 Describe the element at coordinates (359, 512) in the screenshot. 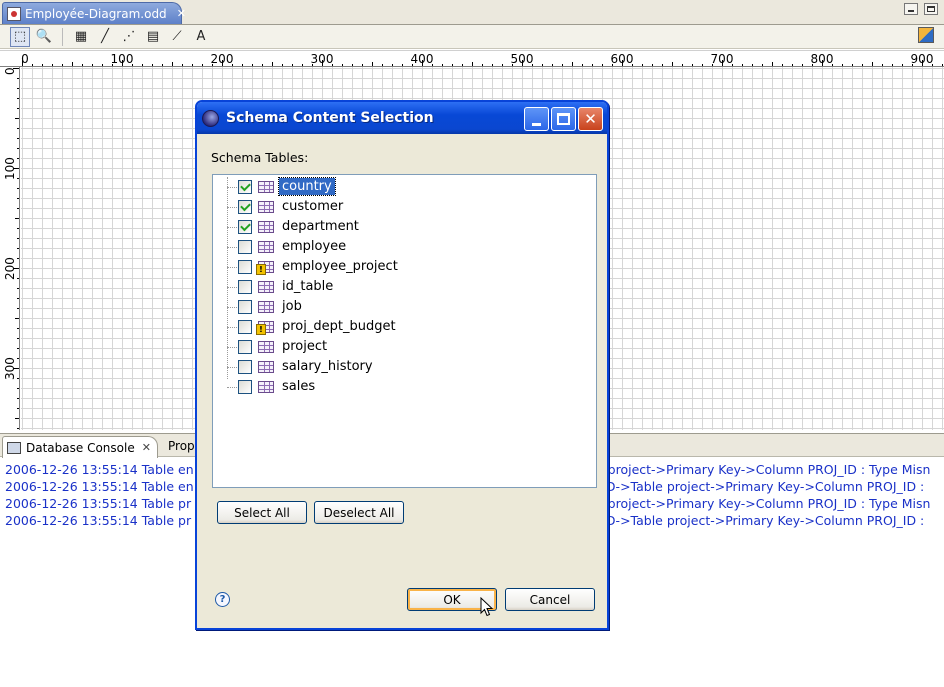

I see `deselect-all-button: Deselect All` at that location.